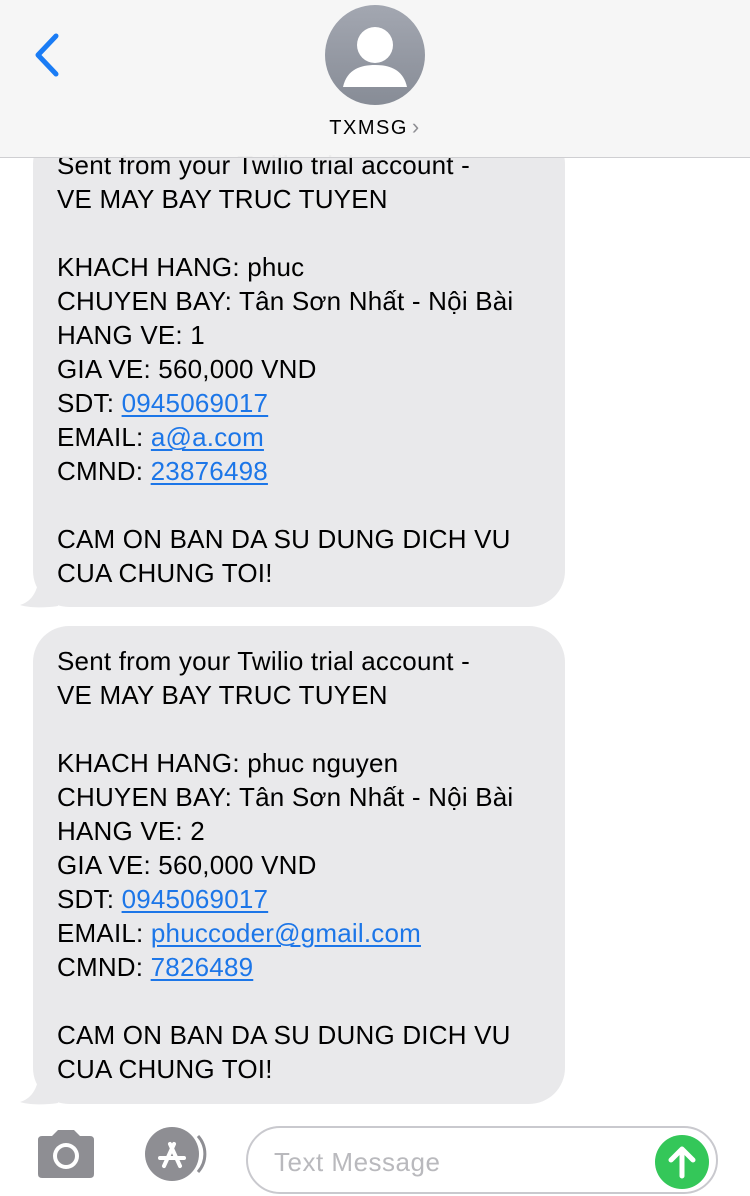 The image size is (750, 1196). What do you see at coordinates (202, 967) in the screenshot?
I see `detected-link: 7826489` at bounding box center [202, 967].